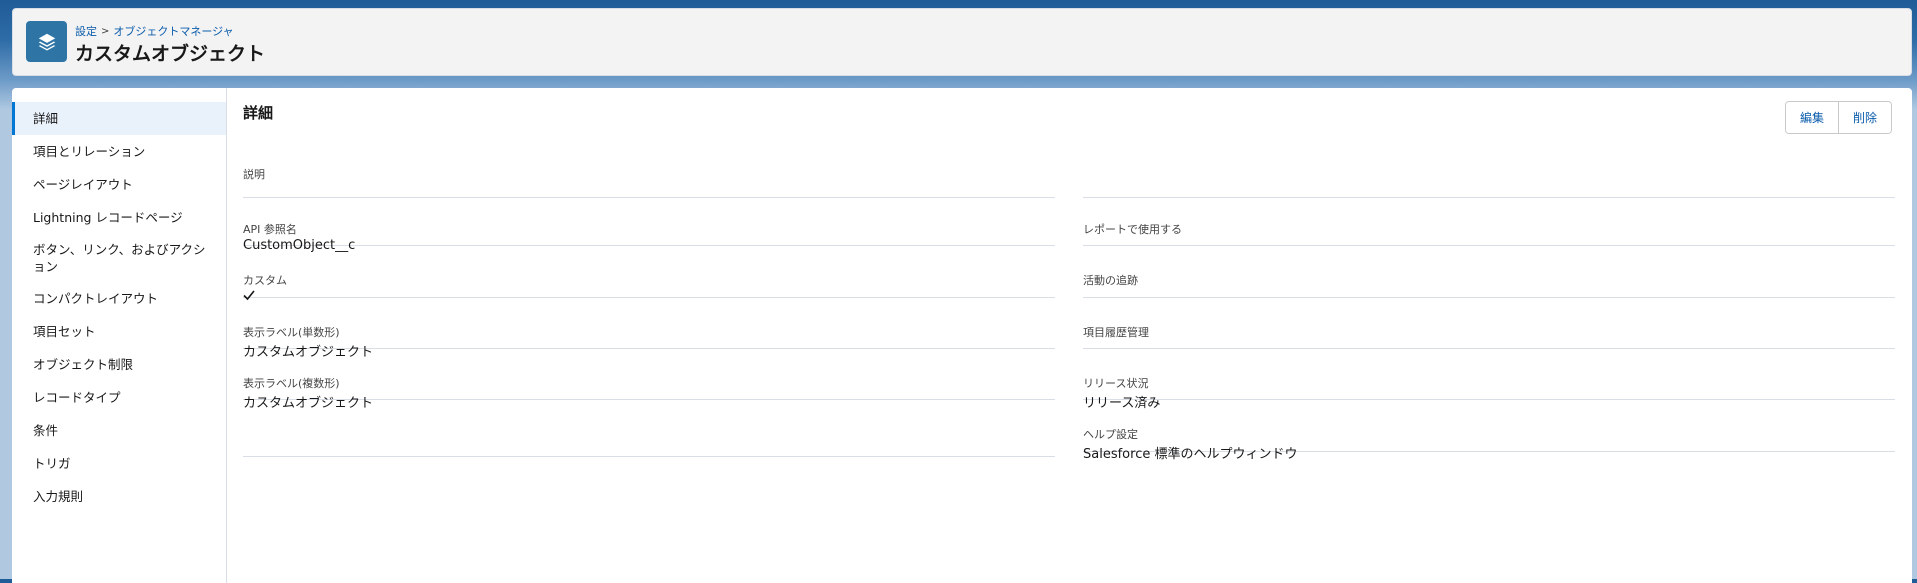 The image size is (1917, 583). Describe the element at coordinates (119, 496) in the screenshot. I see `sidebar-item-validation-rules: 入力規則` at that location.